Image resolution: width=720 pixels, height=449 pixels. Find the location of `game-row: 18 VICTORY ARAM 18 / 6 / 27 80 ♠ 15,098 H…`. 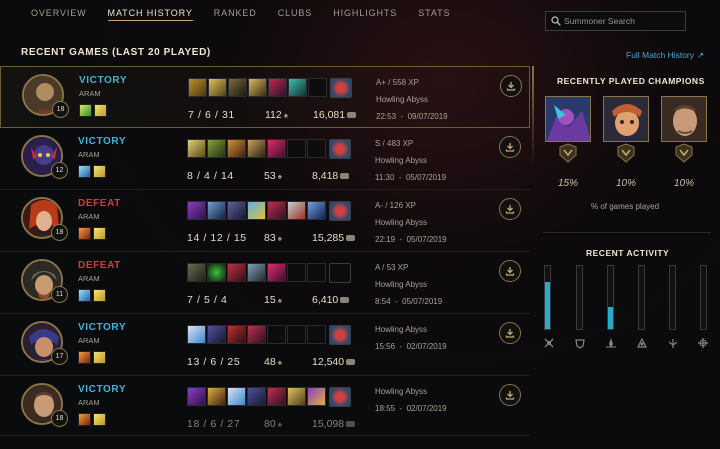

game-row: 18 VICTORY ARAM 18 / 6 / 27 80 ♠ 15,098 H… is located at coordinates (265, 406).